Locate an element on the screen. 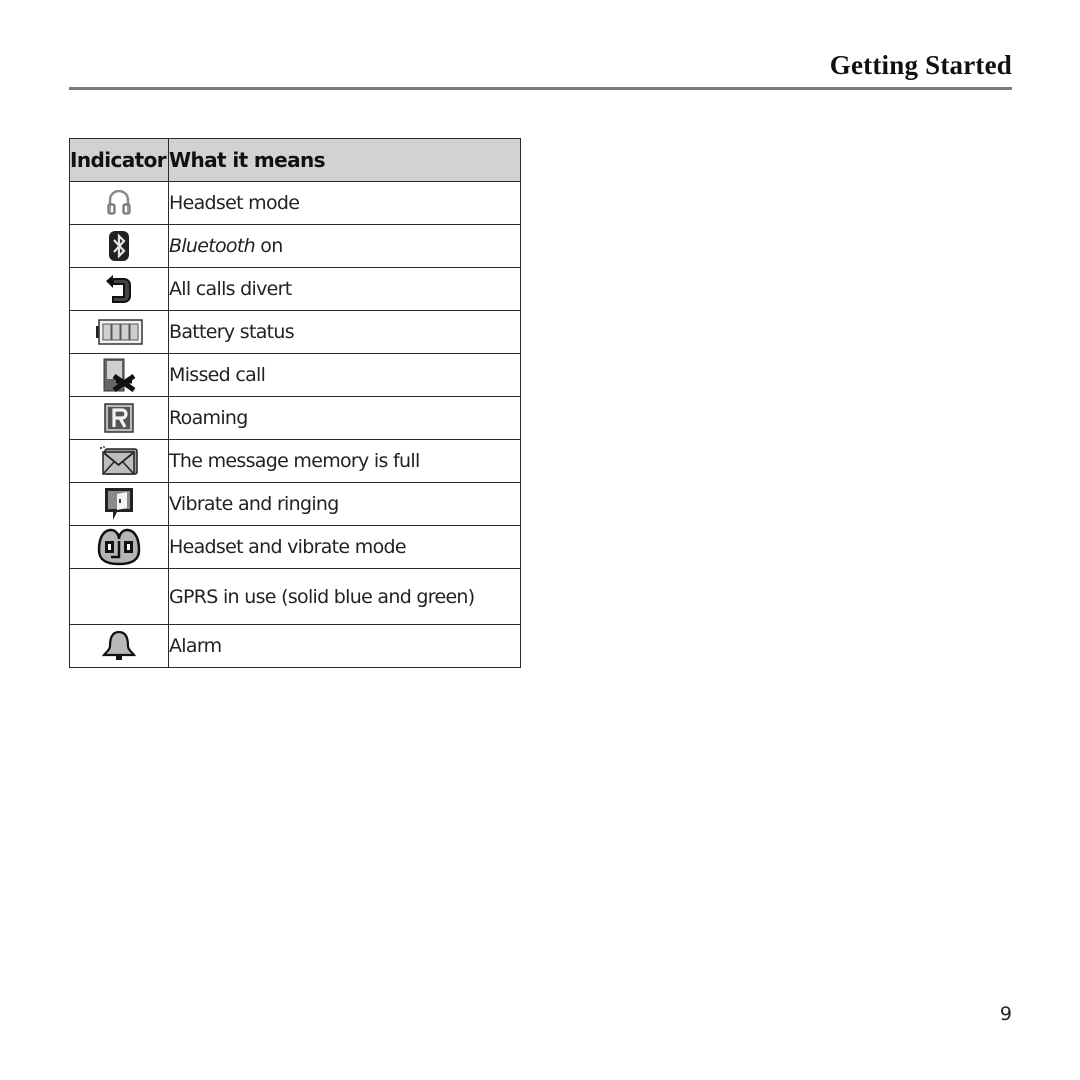  battery-icon is located at coordinates (119, 332).